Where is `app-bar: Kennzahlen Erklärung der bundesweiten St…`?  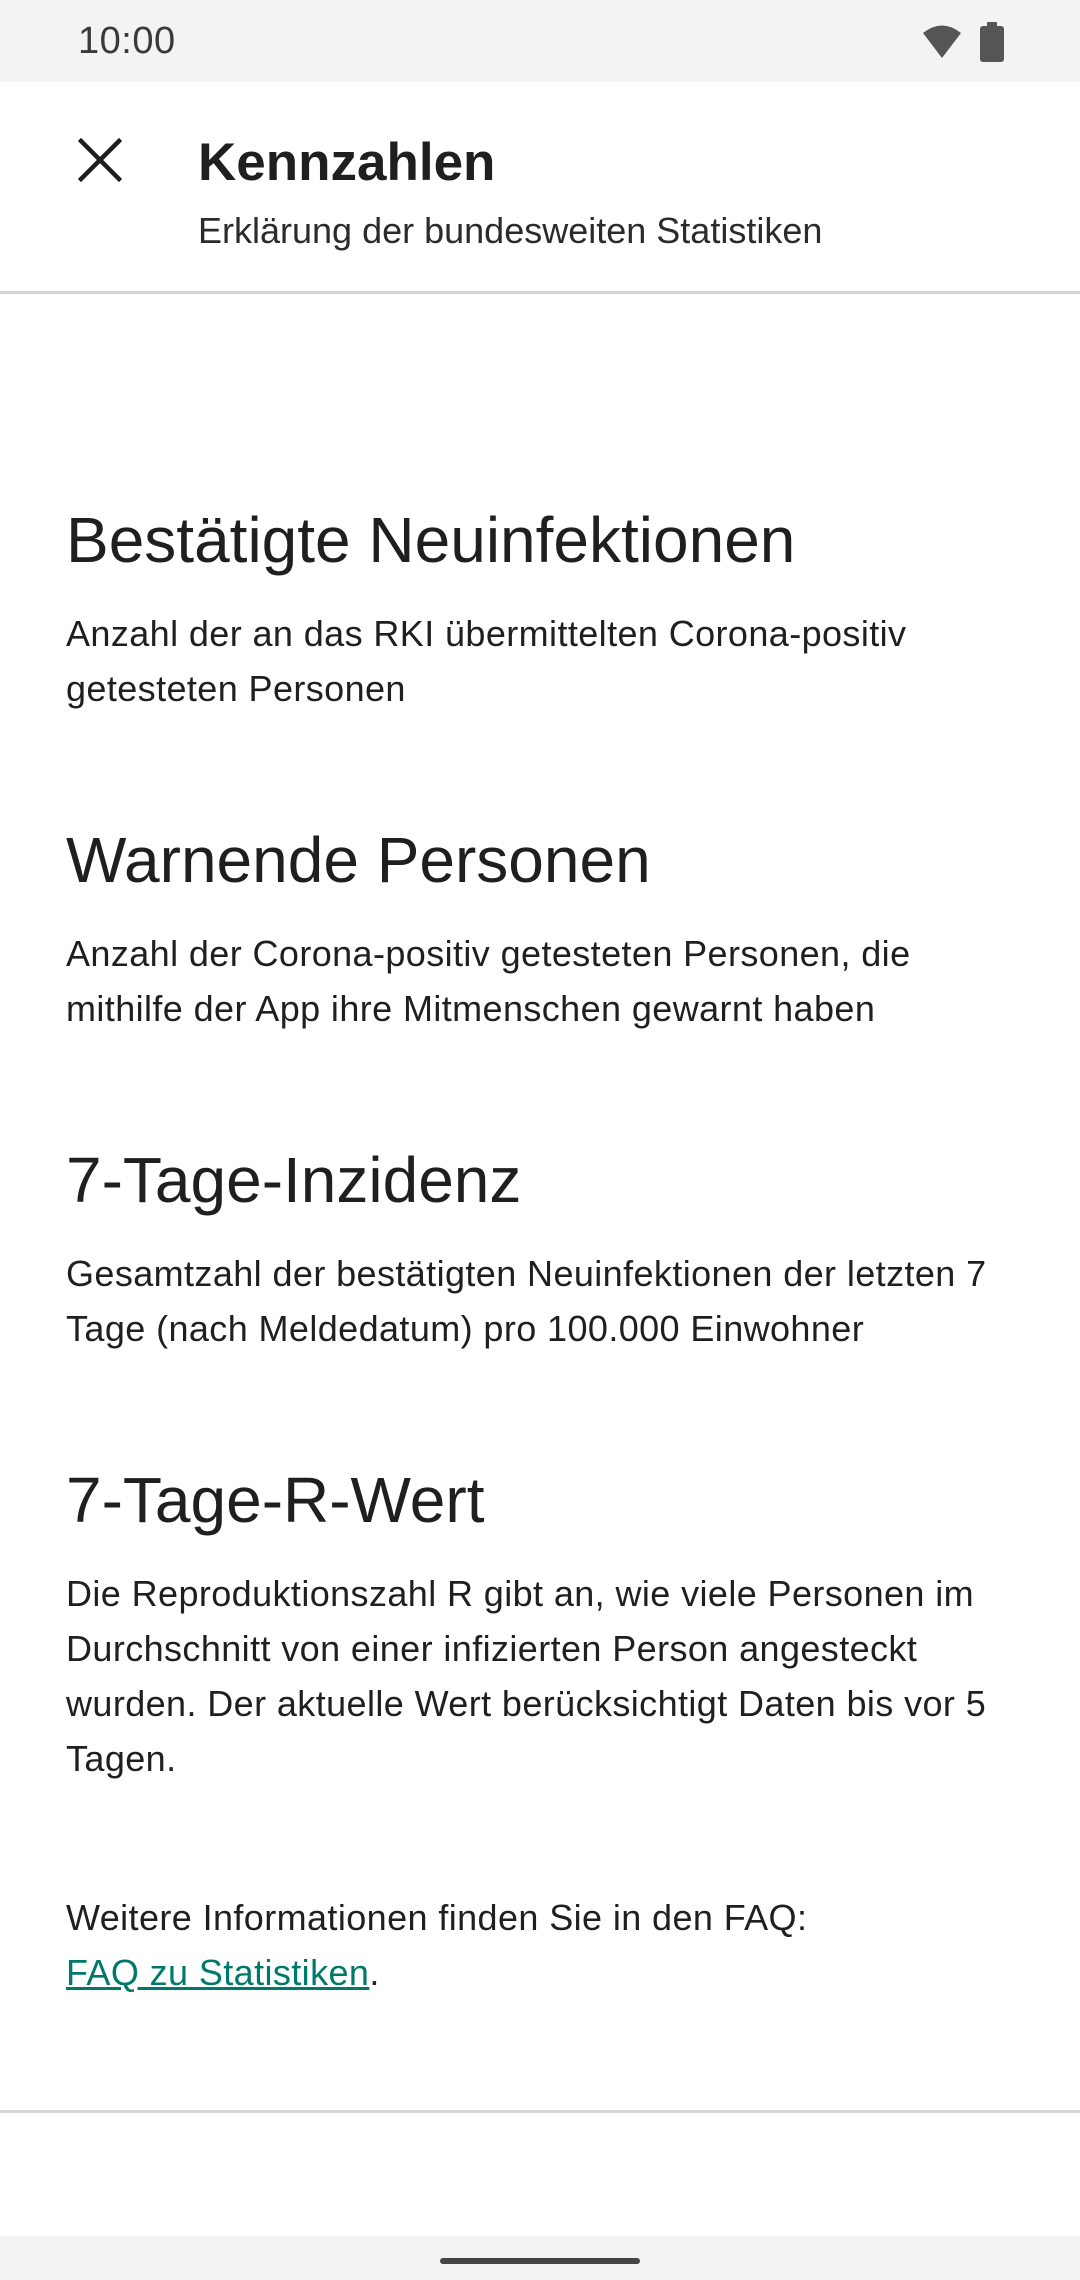
app-bar: Kennzahlen Erklärung der bundesweiten St… is located at coordinates (540, 188).